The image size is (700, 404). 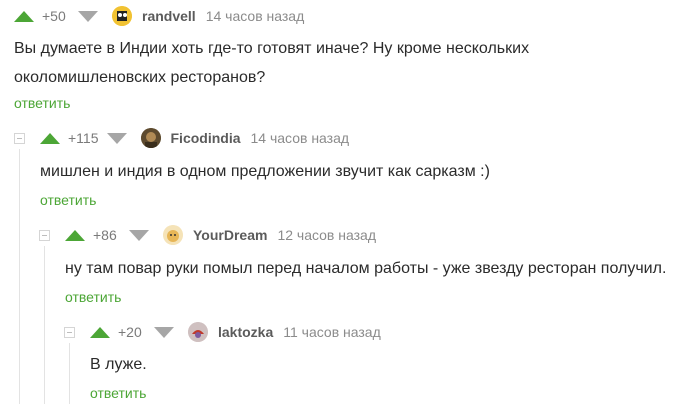 I want to click on comment-time: 12 часов назад, so click(x=326, y=235).